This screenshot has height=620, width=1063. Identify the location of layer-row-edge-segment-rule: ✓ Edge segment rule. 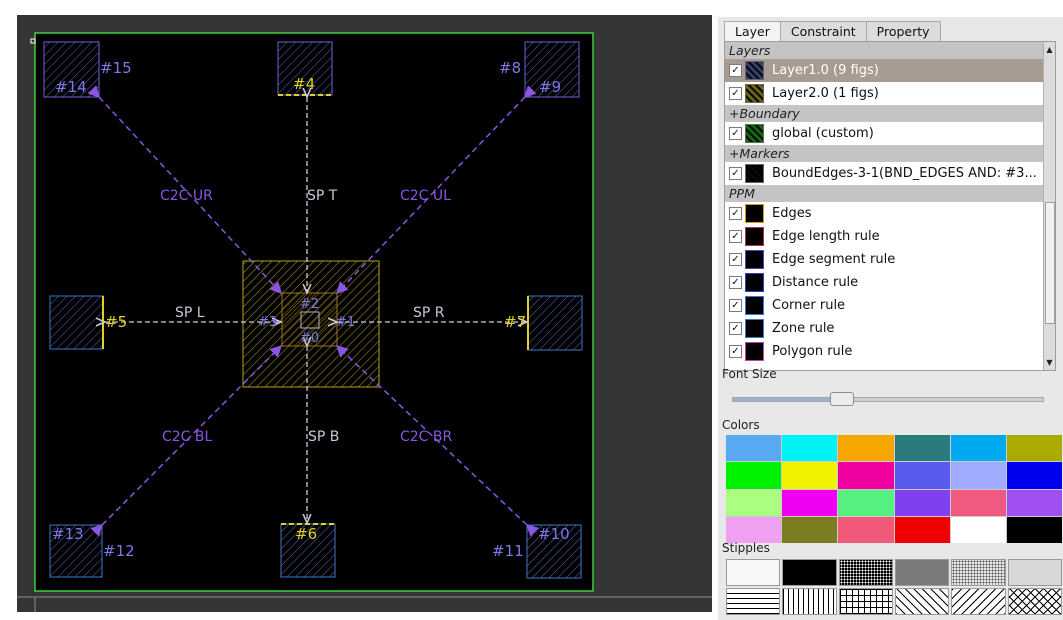
(890, 259).